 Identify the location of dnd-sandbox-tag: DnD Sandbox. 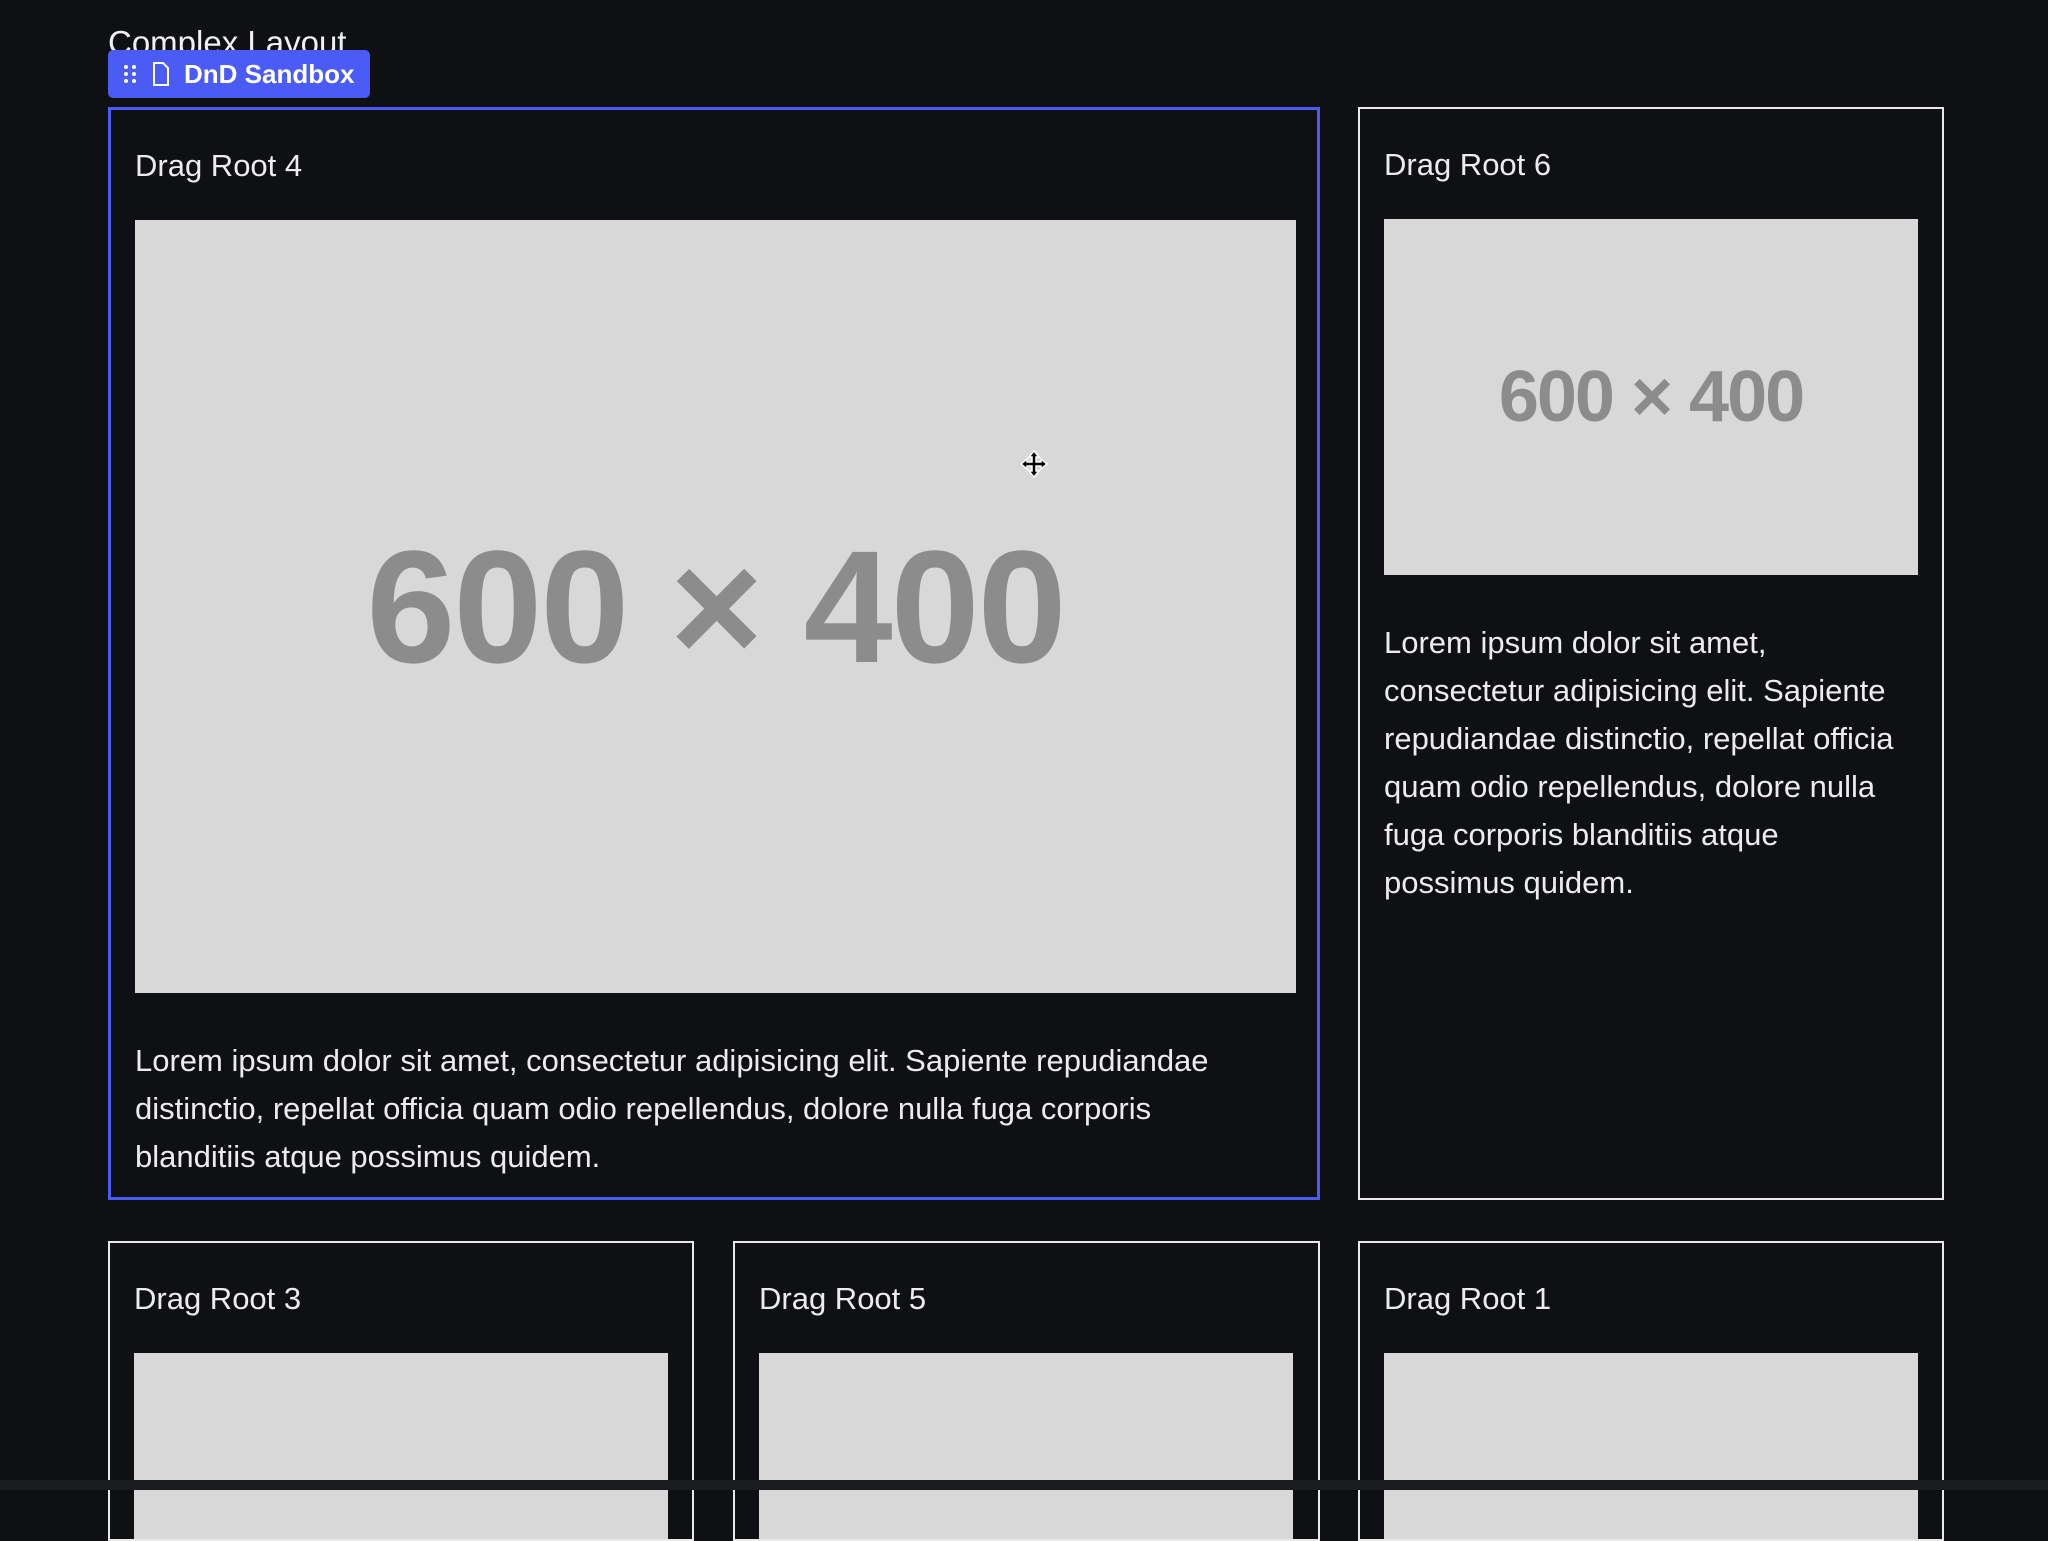
(239, 74).